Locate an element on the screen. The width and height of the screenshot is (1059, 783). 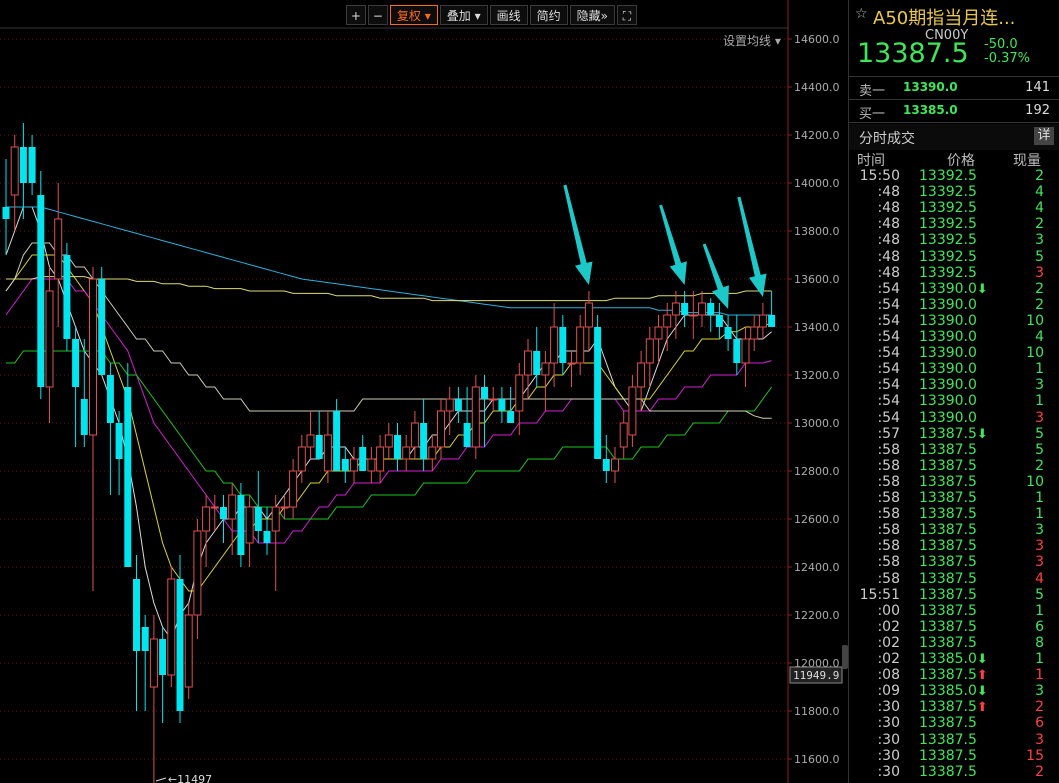
fuquan-dropdown: 复权 ▾ is located at coordinates (413, 15).